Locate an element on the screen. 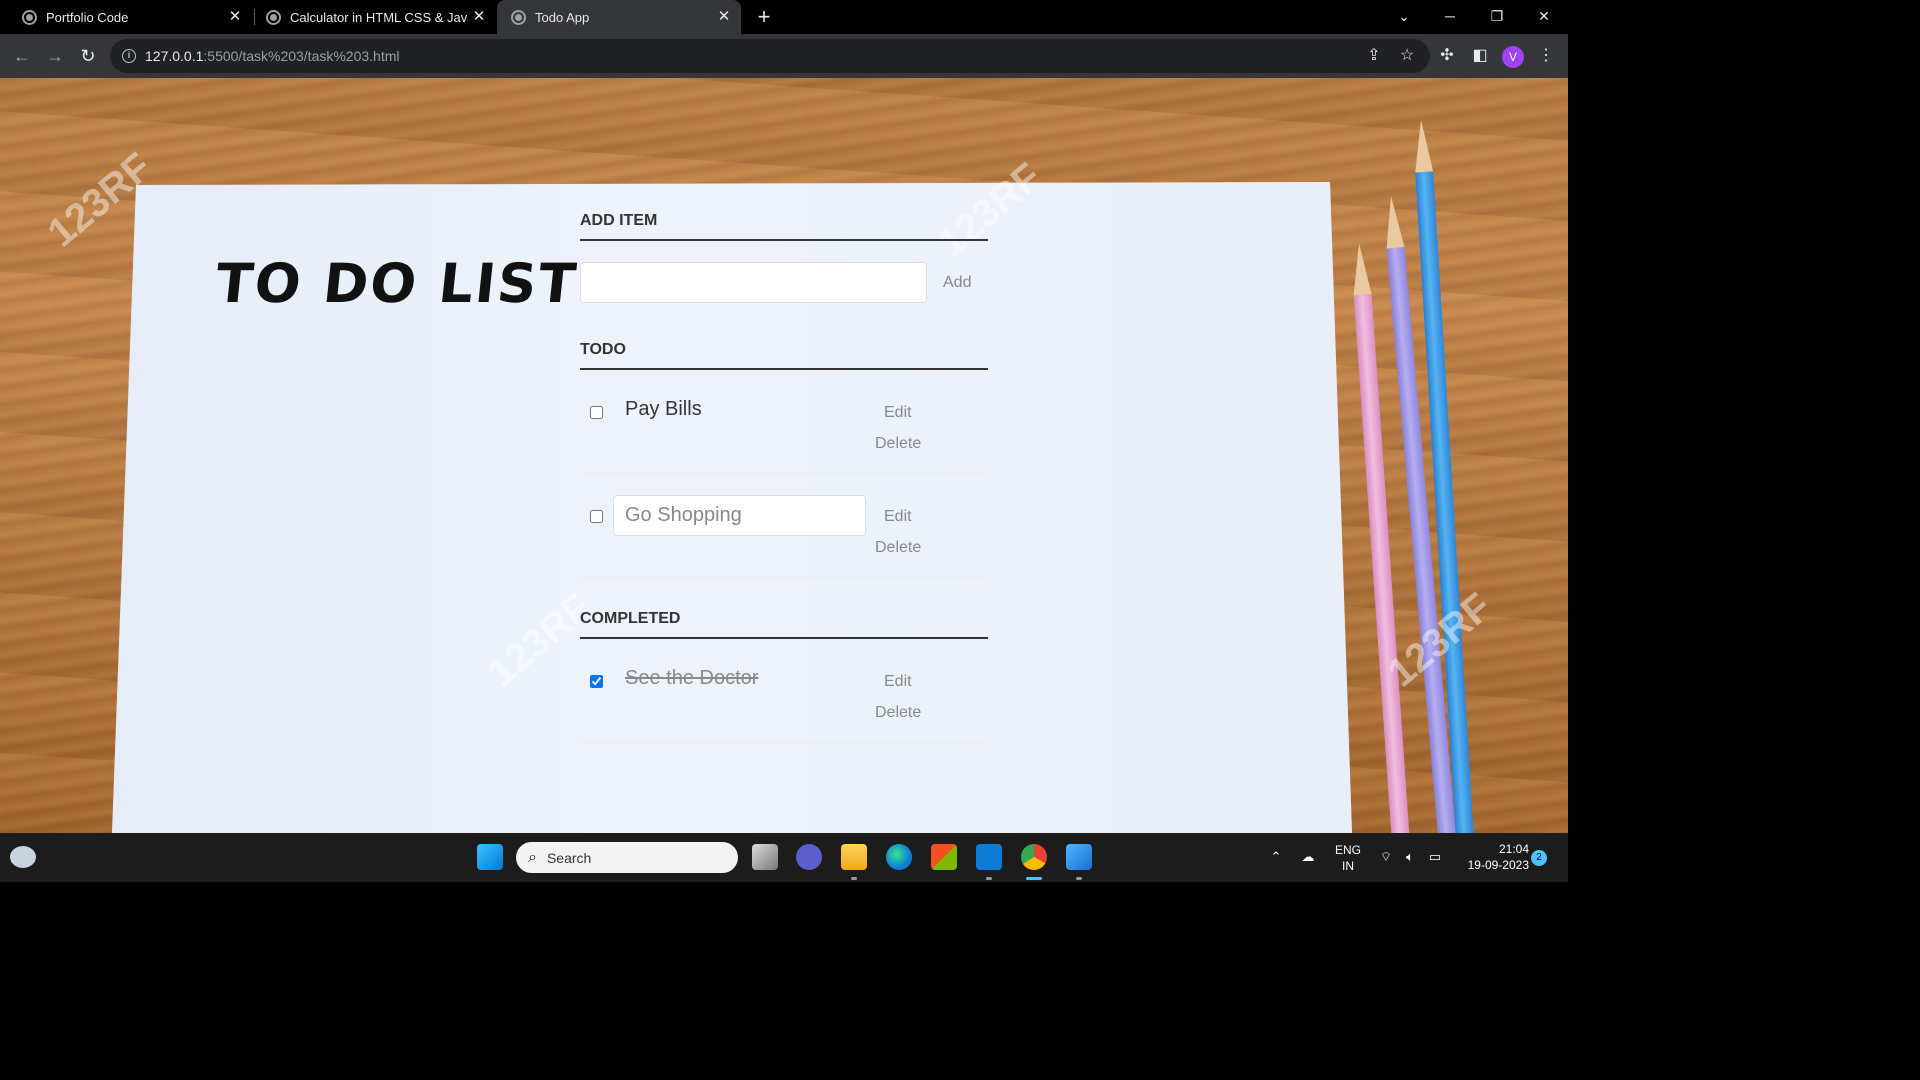  teams-chat-icon is located at coordinates (809, 857).